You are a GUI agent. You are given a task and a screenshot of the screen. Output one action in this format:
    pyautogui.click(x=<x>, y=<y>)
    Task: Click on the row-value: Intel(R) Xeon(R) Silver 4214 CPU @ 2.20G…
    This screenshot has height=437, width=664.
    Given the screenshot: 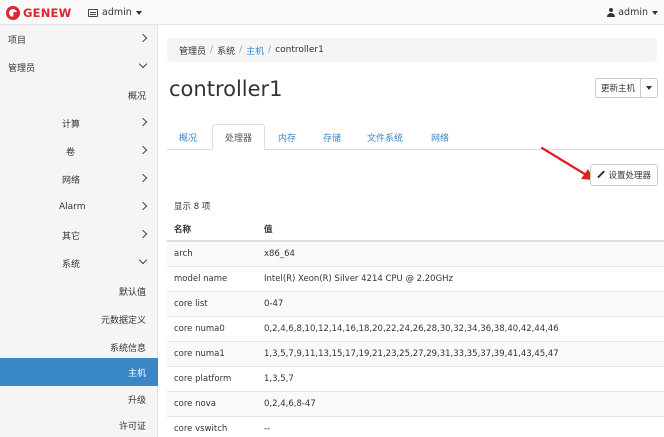 What is the action you would take?
    pyautogui.click(x=460, y=278)
    